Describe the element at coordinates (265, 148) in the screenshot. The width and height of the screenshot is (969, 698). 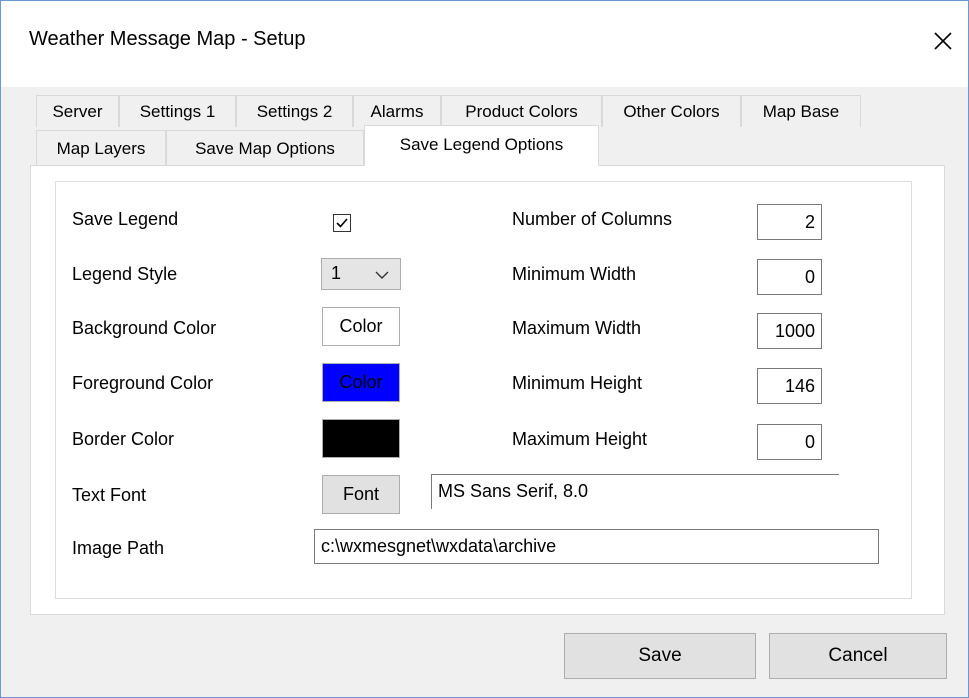
I see `tab-save-map-options: Save Map Options` at that location.